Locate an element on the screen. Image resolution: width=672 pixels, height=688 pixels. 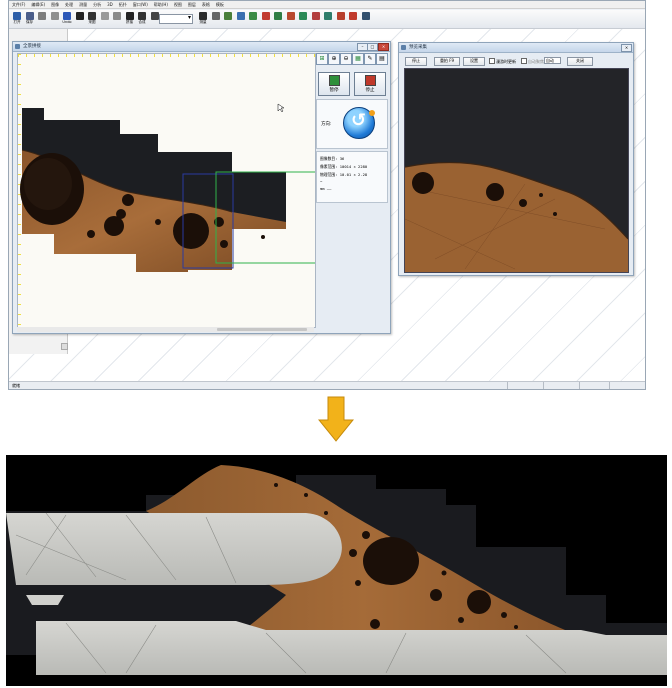
close-preview-button: 关闭 is located at coordinates (580, 61).